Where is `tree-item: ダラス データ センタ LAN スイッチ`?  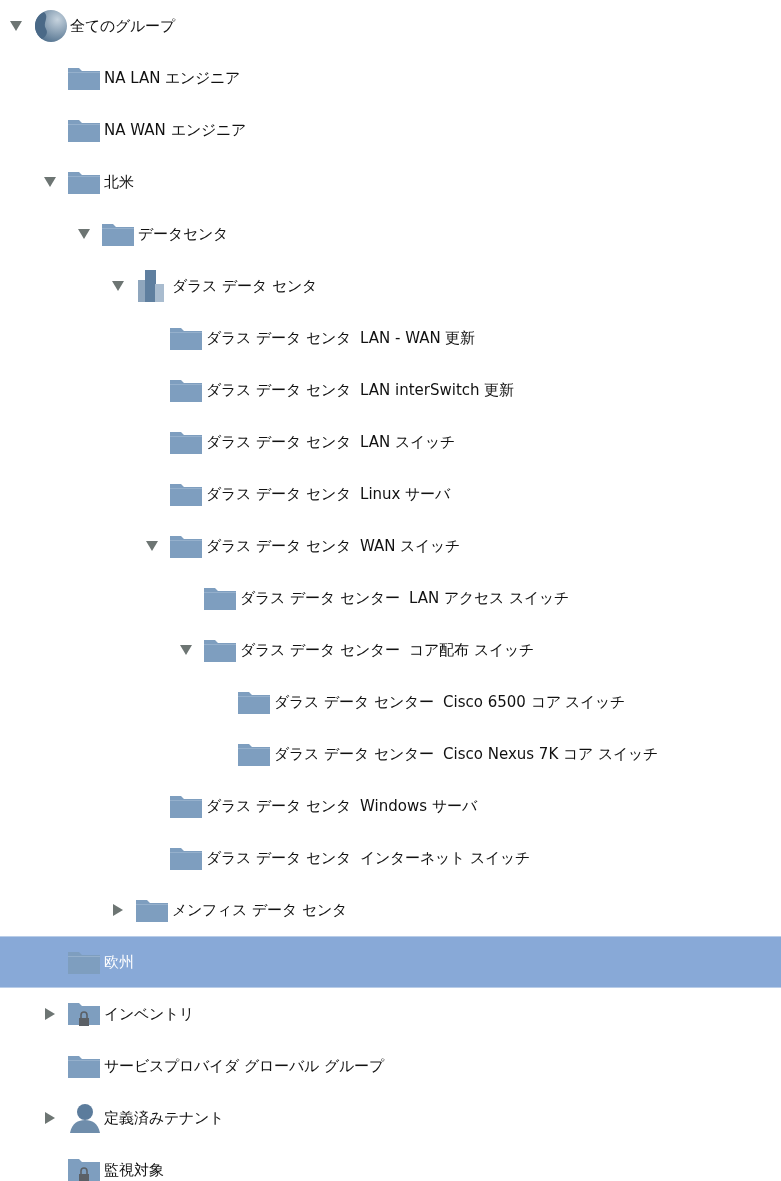 tree-item: ダラス データ センタ LAN スイッチ is located at coordinates (390, 442).